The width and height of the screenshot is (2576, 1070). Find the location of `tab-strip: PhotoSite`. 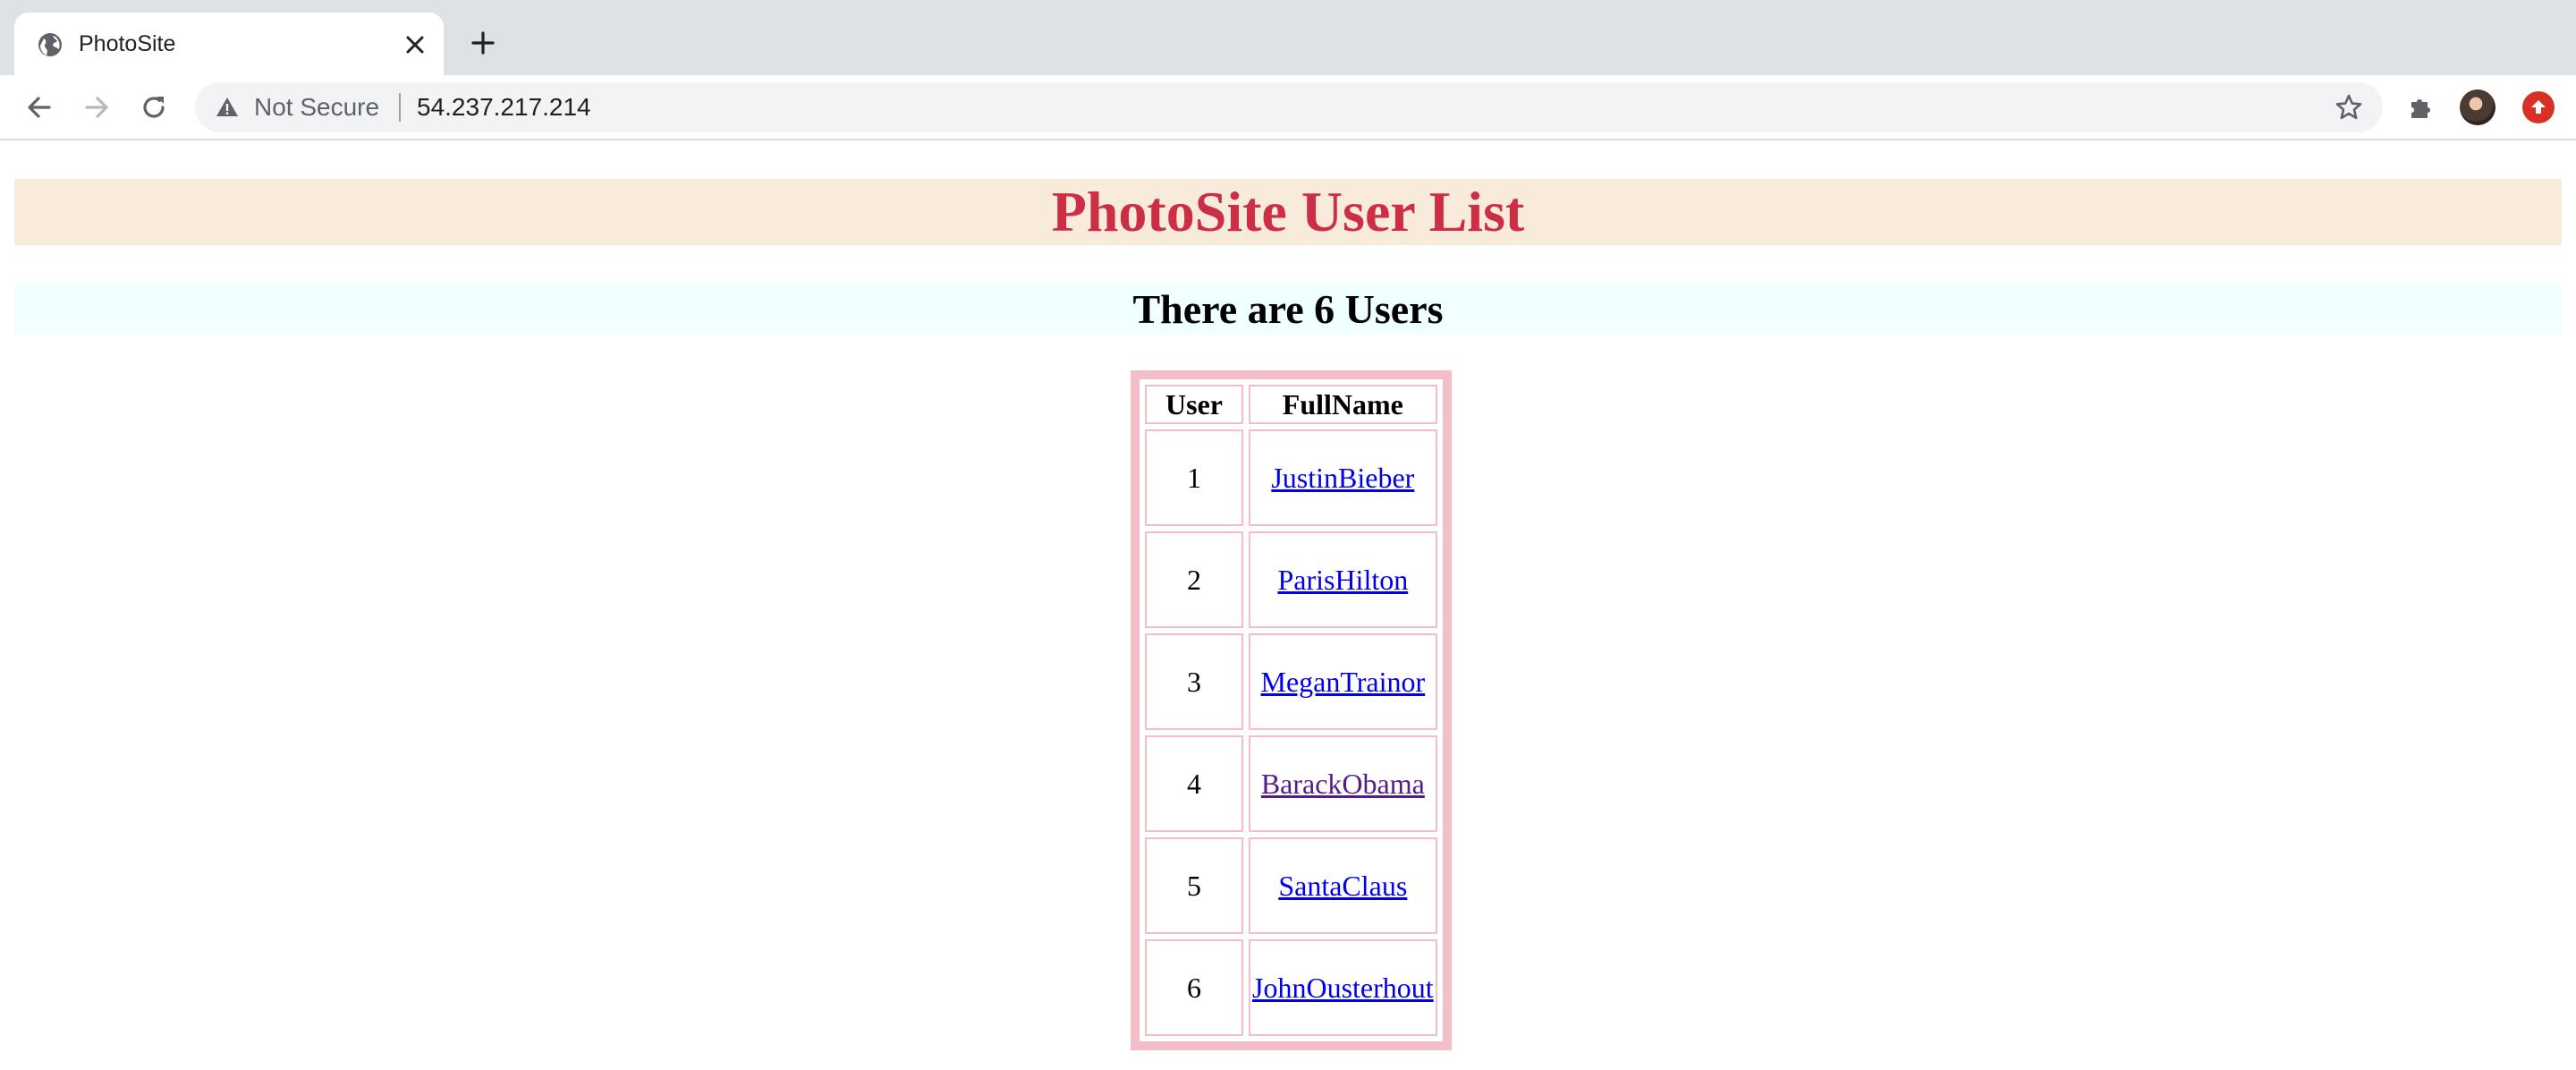

tab-strip: PhotoSite is located at coordinates (1288, 37).